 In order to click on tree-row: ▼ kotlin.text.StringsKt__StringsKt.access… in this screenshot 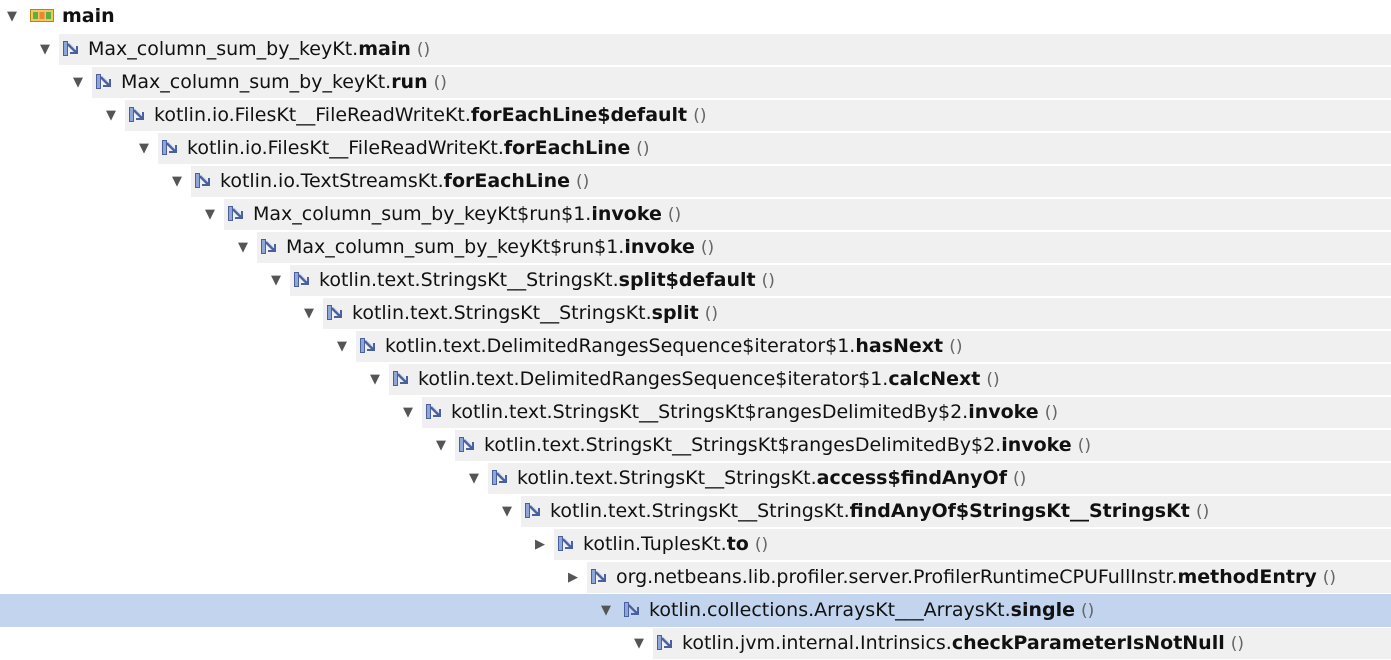, I will do `click(695, 478)`.